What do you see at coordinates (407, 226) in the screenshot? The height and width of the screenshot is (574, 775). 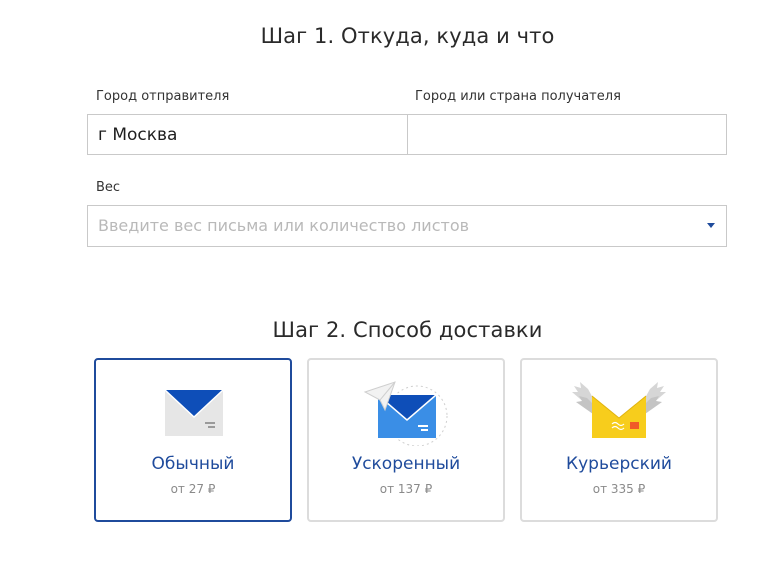 I see `weight-select` at bounding box center [407, 226].